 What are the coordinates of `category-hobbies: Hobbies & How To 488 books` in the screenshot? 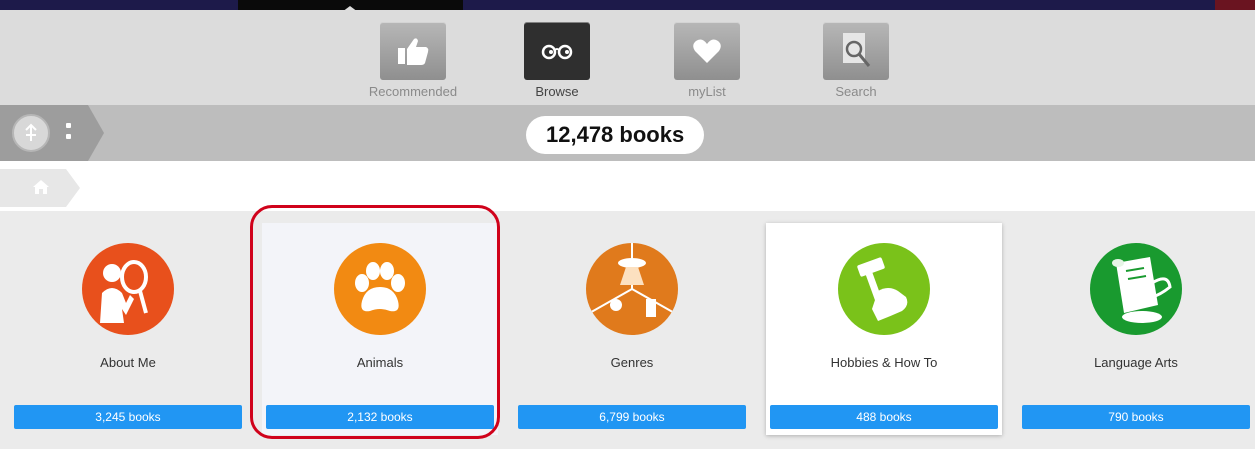 It's located at (884, 329).